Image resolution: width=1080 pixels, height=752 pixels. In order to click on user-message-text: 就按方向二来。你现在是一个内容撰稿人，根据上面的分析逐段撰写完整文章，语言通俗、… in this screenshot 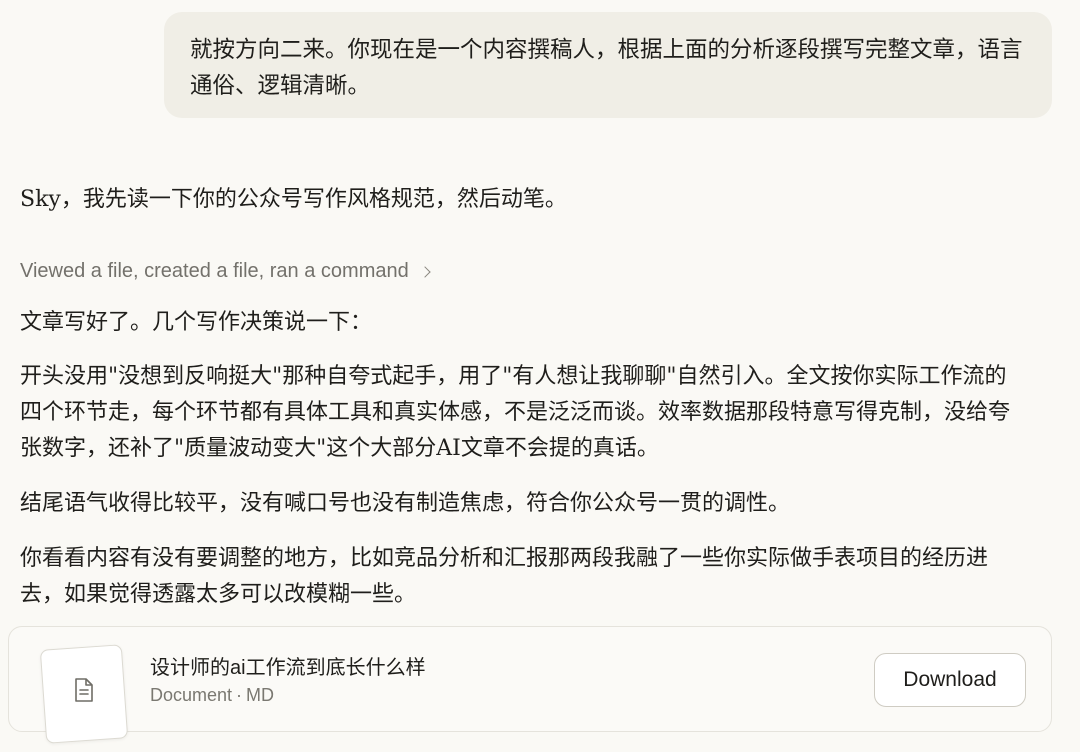, I will do `click(606, 67)`.